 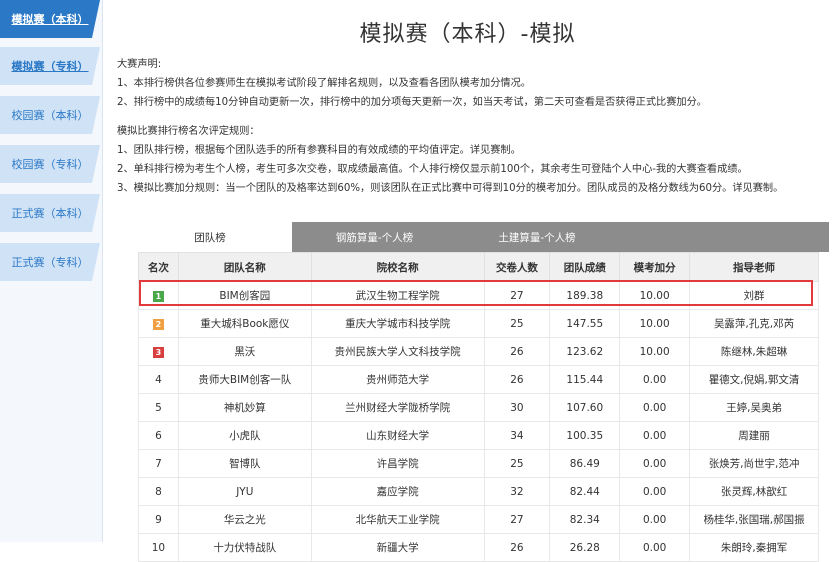 What do you see at coordinates (585, 295) in the screenshot?
I see `cell-score: 189.38` at bounding box center [585, 295].